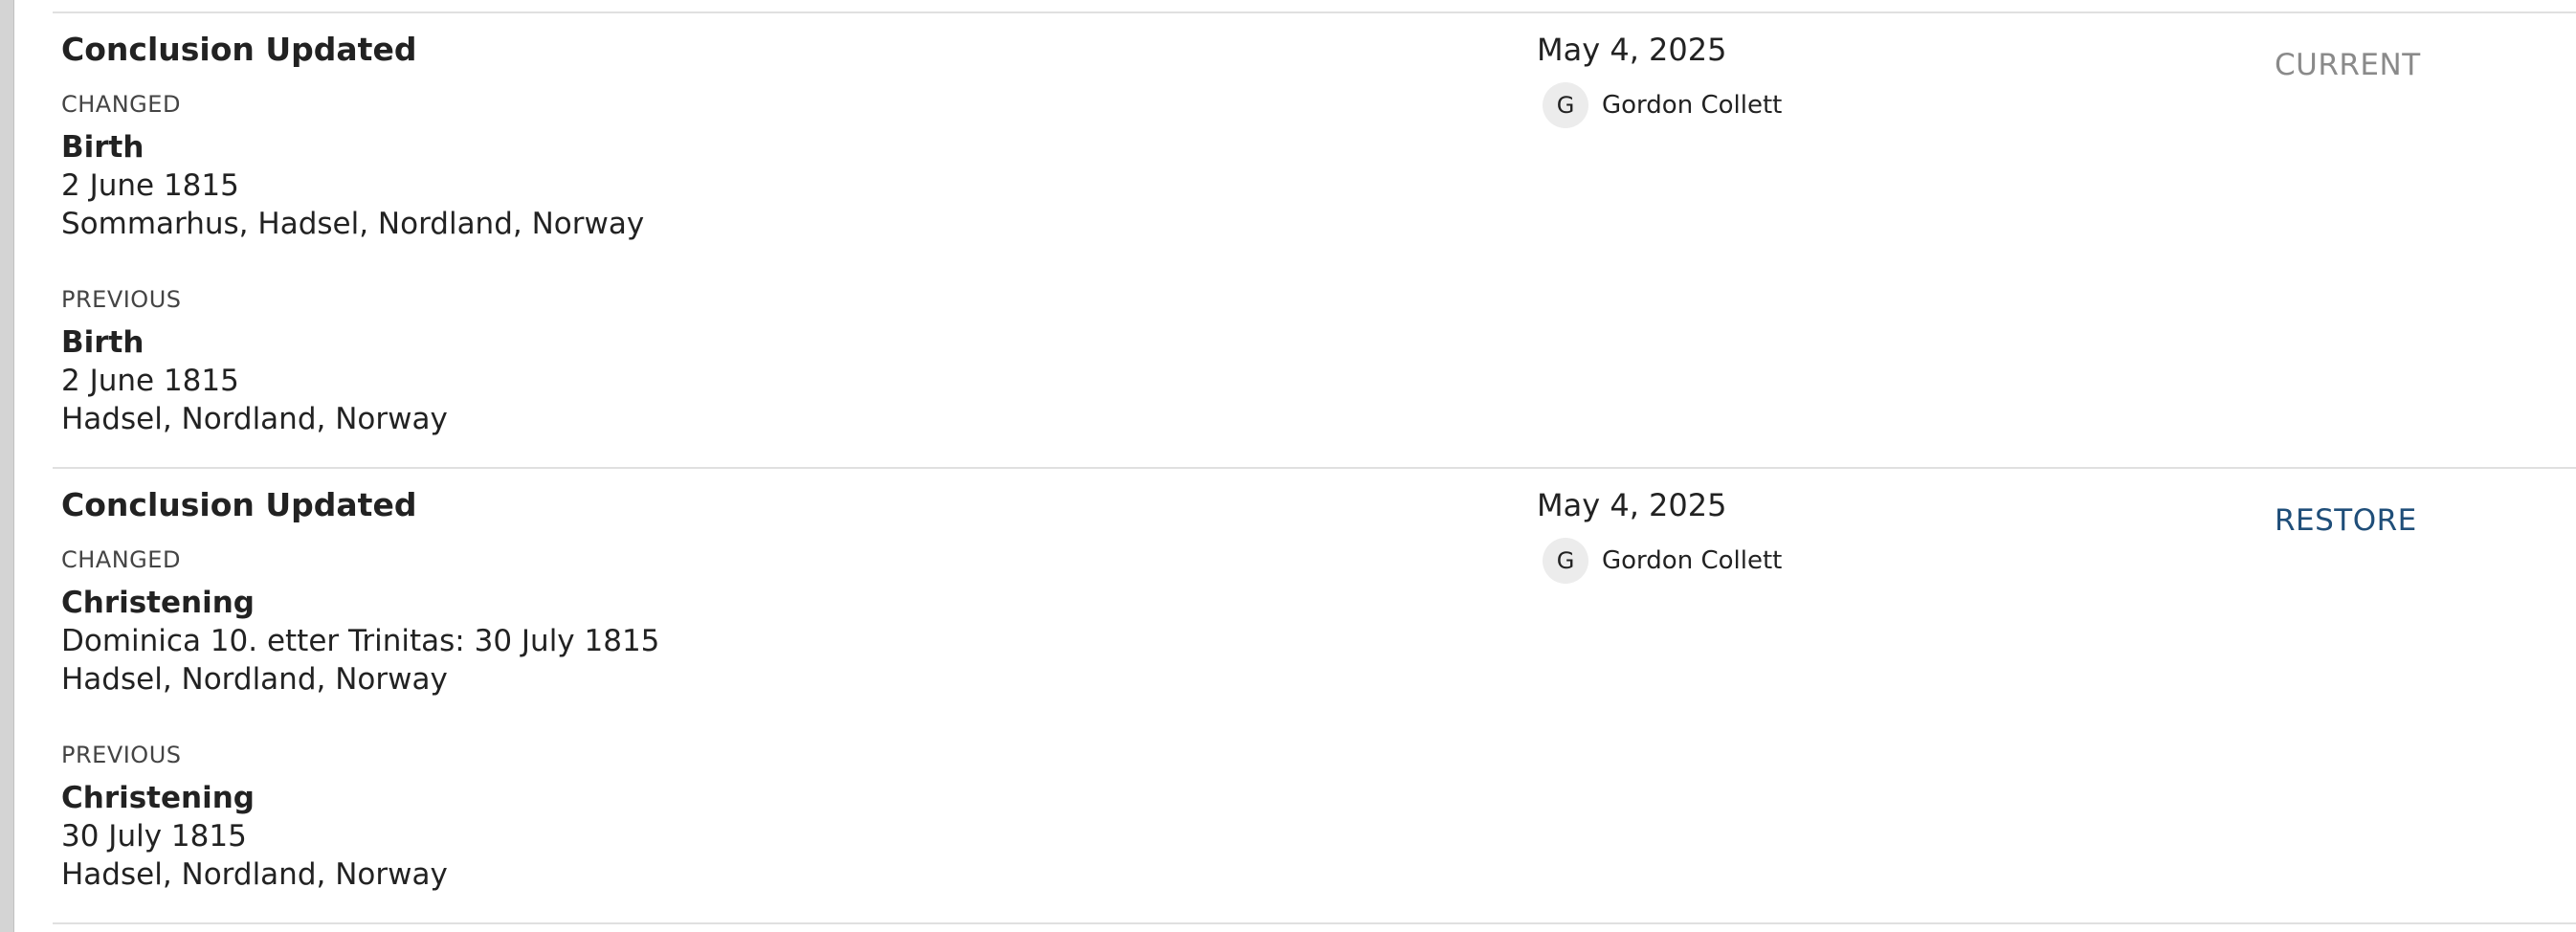 The height and width of the screenshot is (932, 2576). Describe the element at coordinates (7, 466) in the screenshot. I see `left-rail` at that location.